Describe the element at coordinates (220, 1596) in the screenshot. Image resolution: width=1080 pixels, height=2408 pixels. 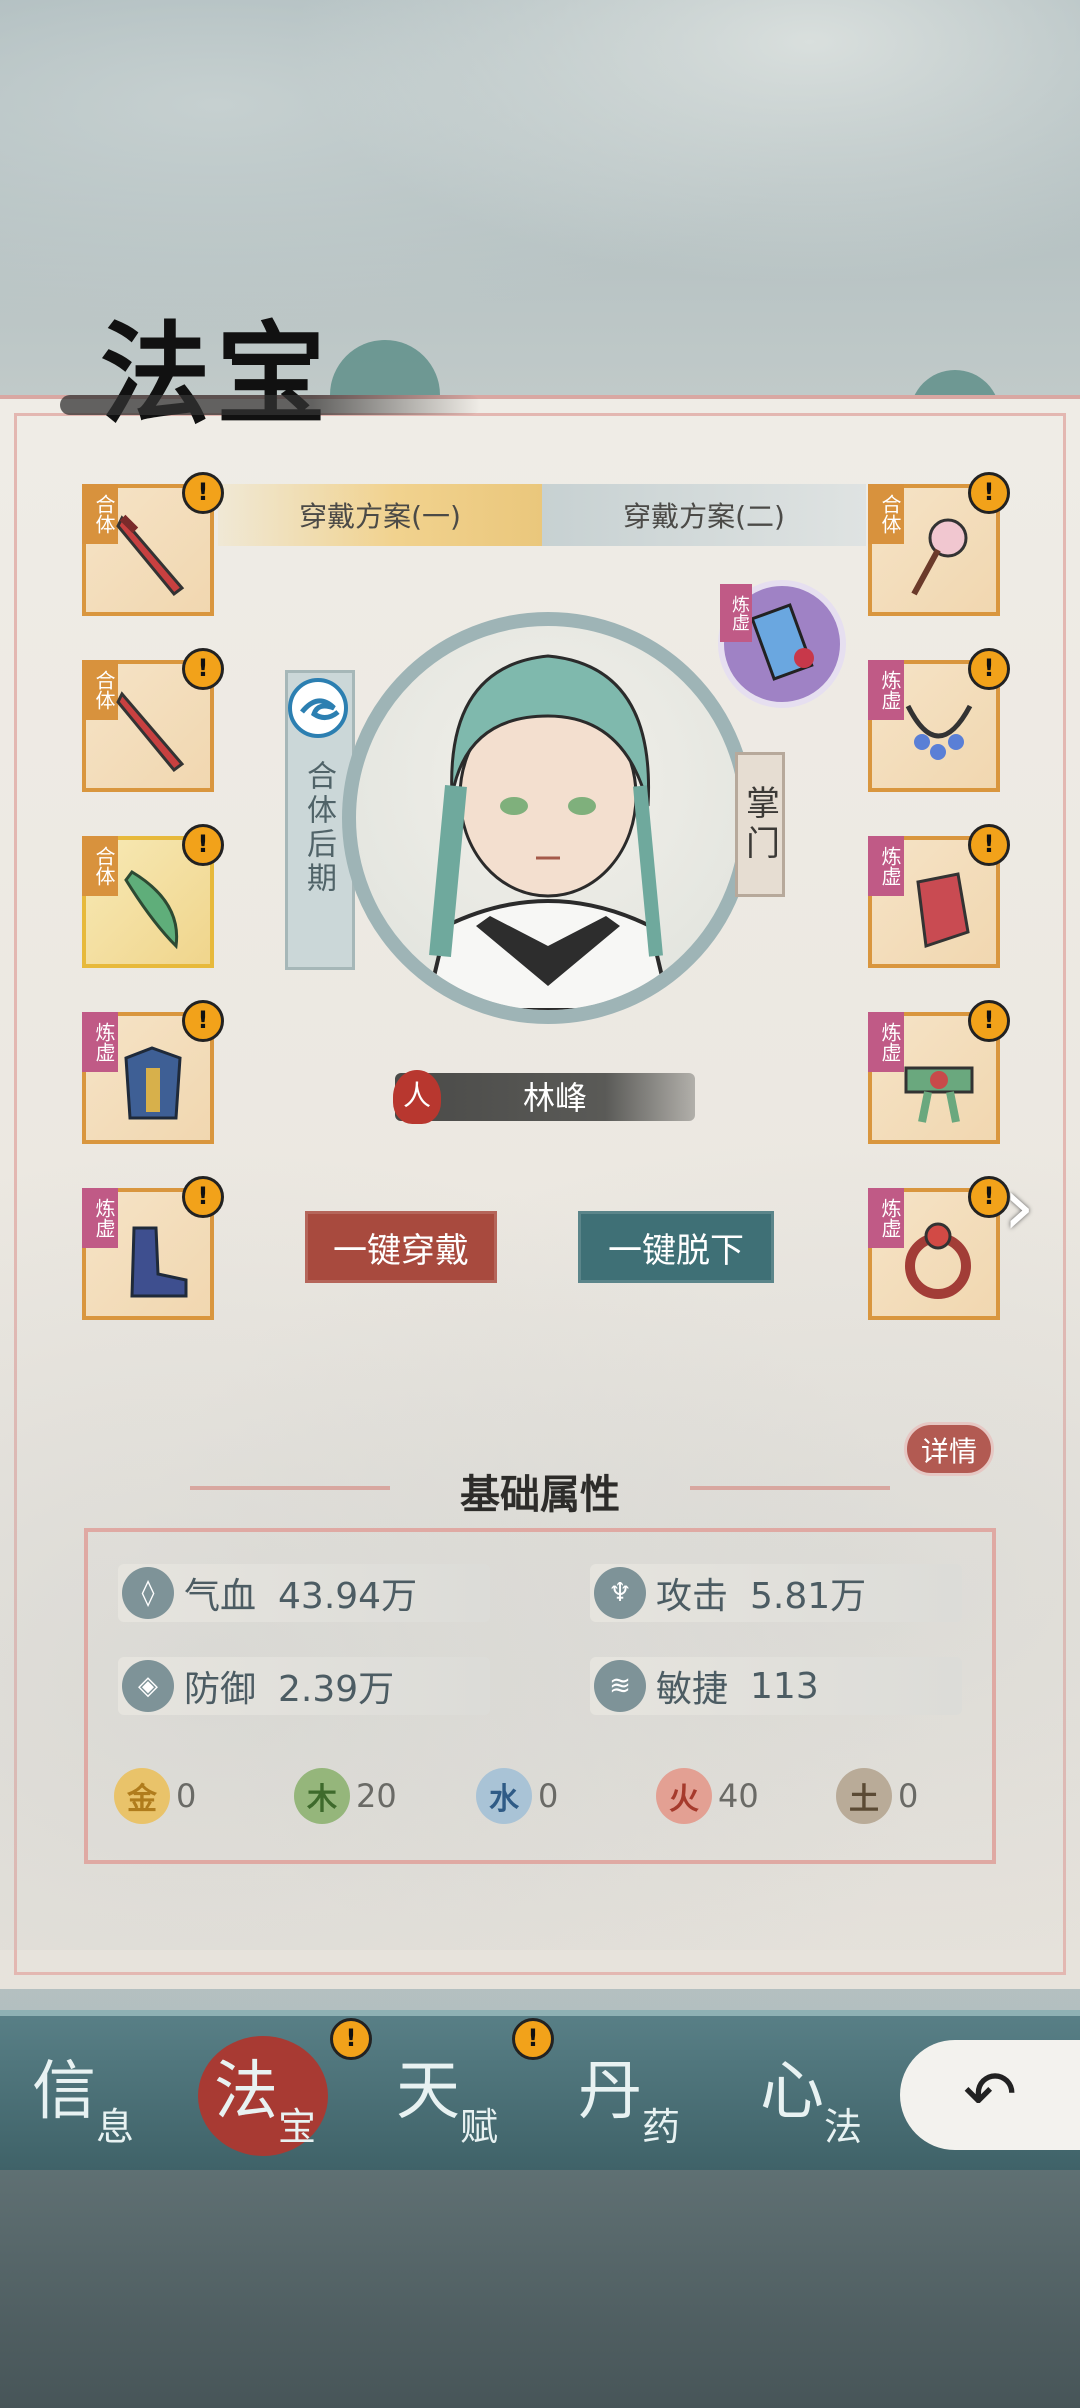
I see `stat-label: 气血` at that location.